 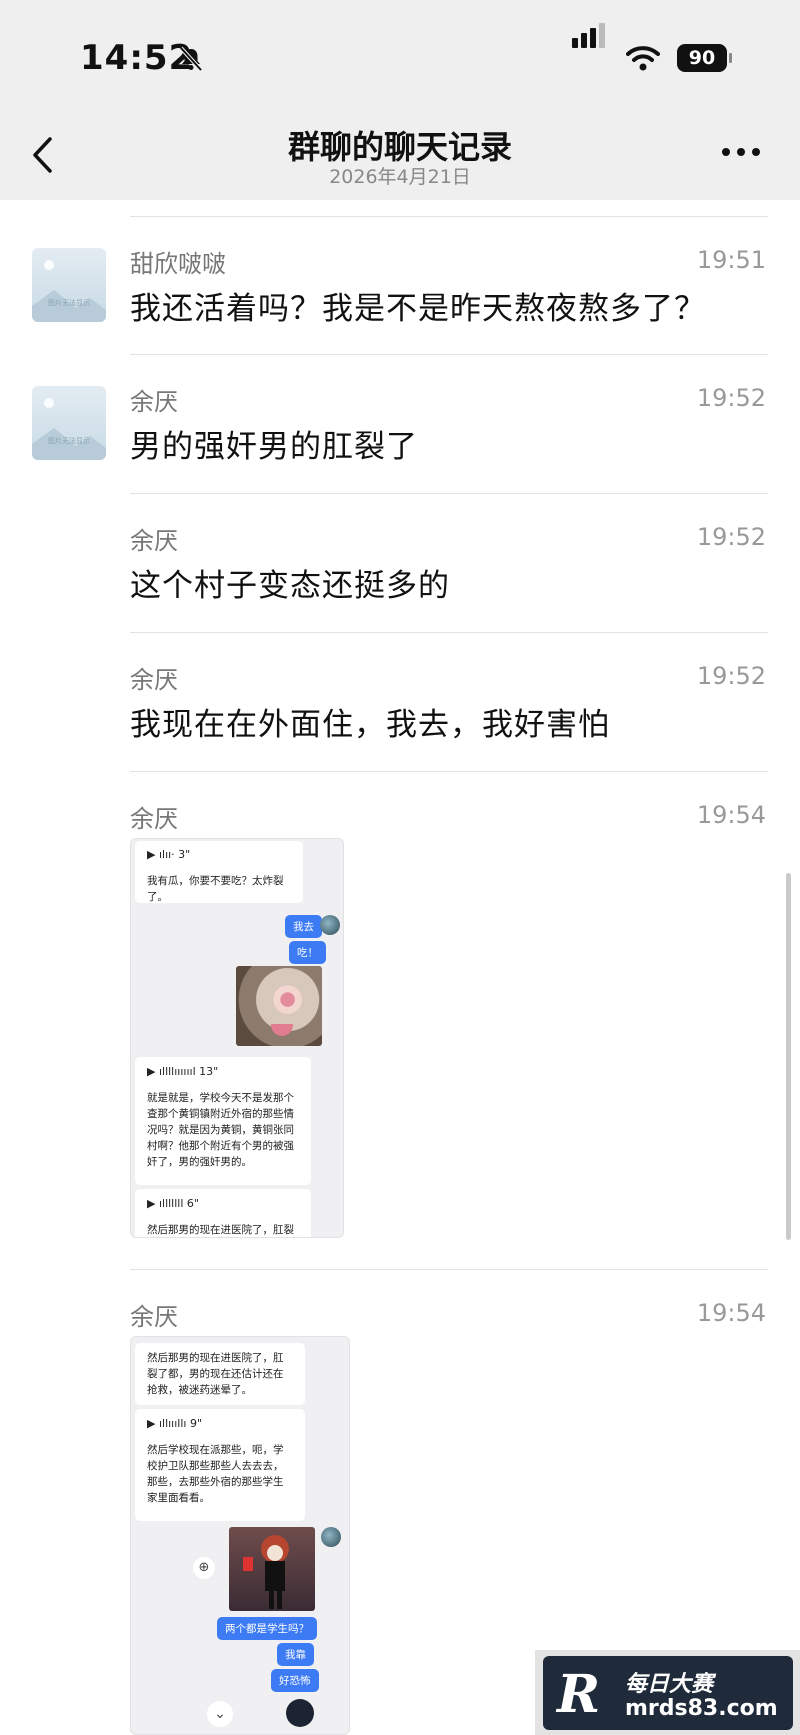 I want to click on watermark-logo: R, so click(x=579, y=1694).